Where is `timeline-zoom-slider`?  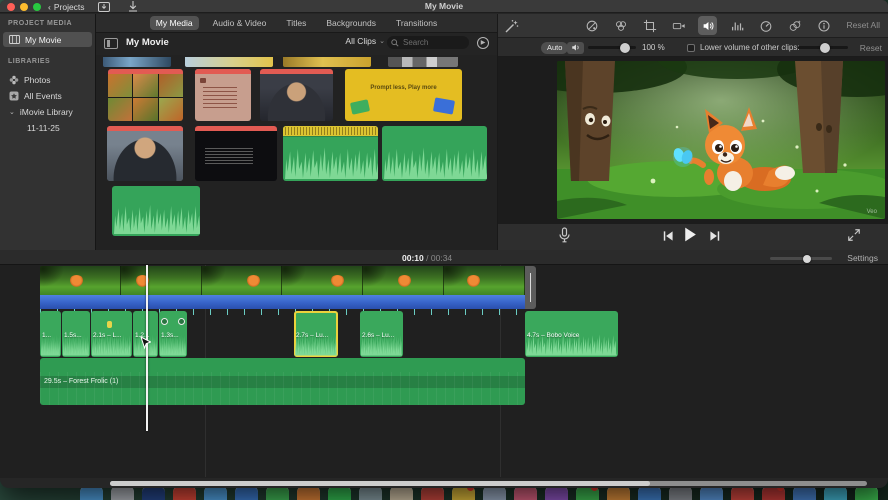 timeline-zoom-slider is located at coordinates (801, 258).